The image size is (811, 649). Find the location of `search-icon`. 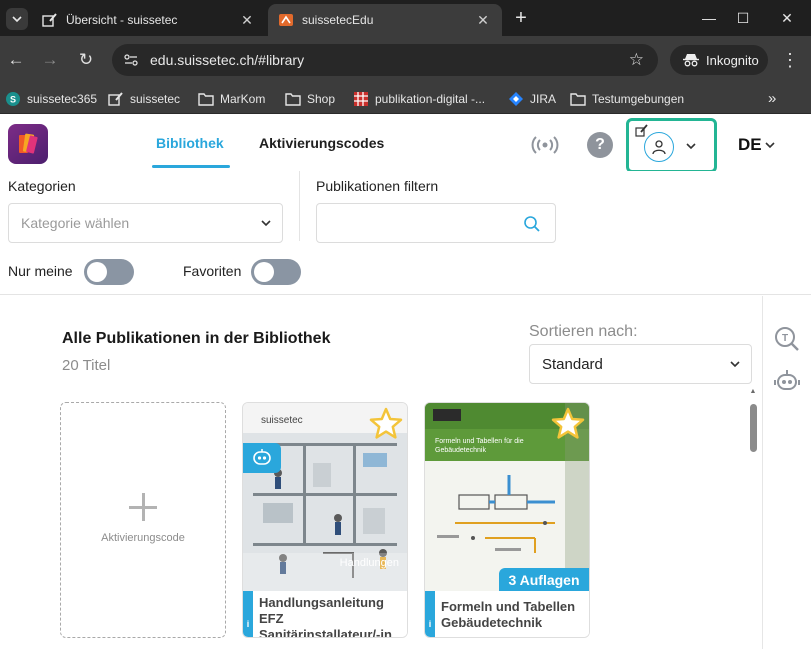

search-icon is located at coordinates (532, 226).